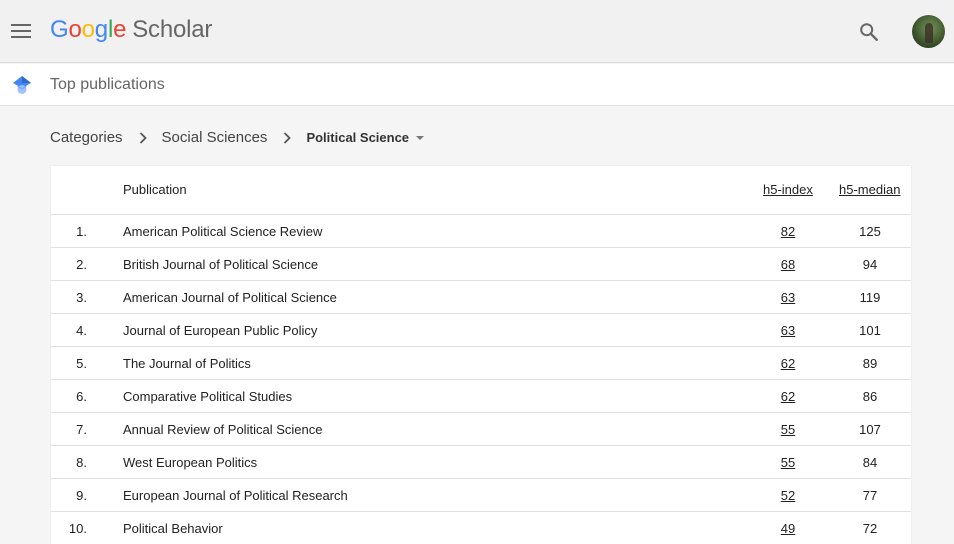  What do you see at coordinates (420, 138) in the screenshot?
I see `caret-down-icon` at bounding box center [420, 138].